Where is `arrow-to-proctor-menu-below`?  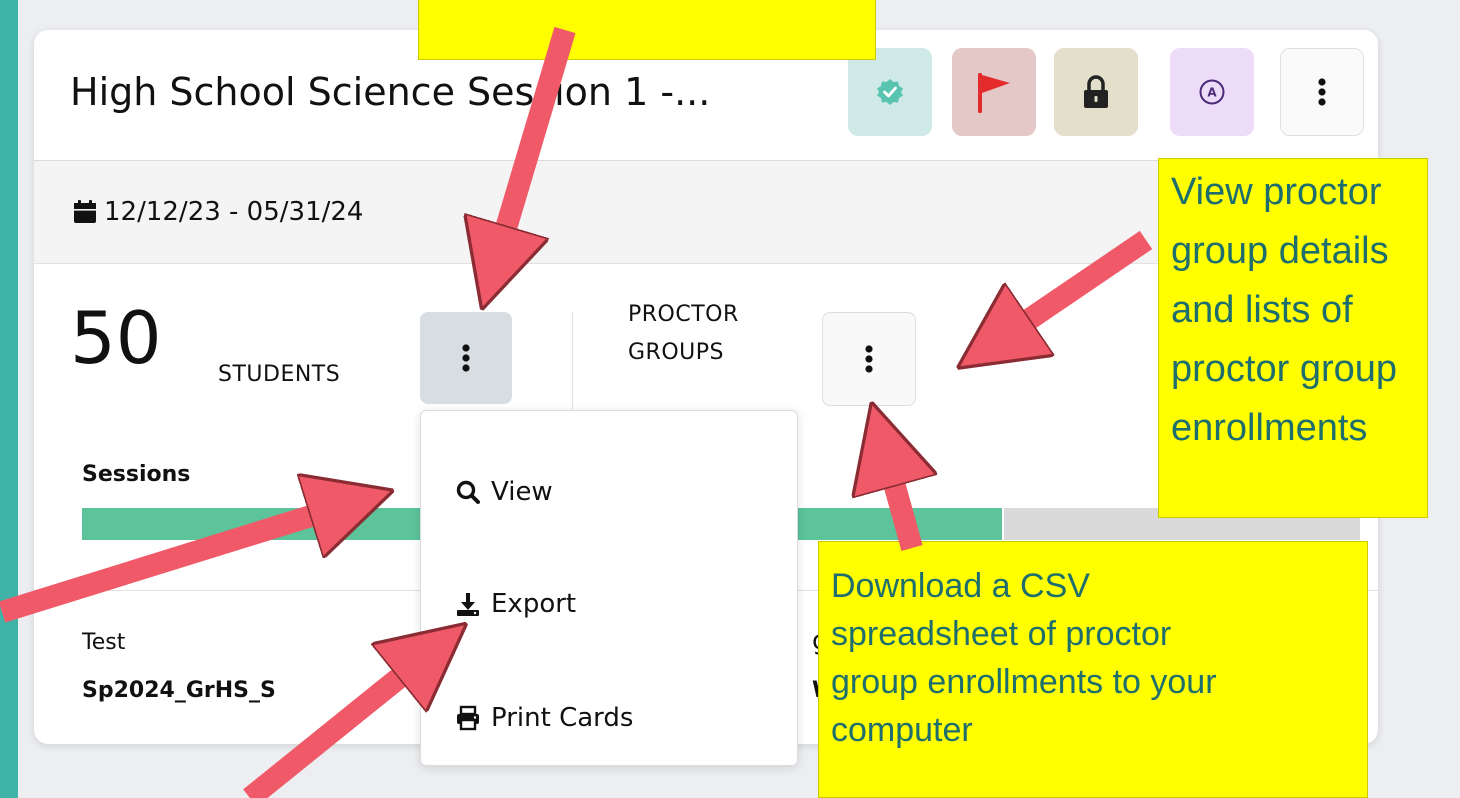 arrow-to-proctor-menu-below is located at coordinates (897, 495).